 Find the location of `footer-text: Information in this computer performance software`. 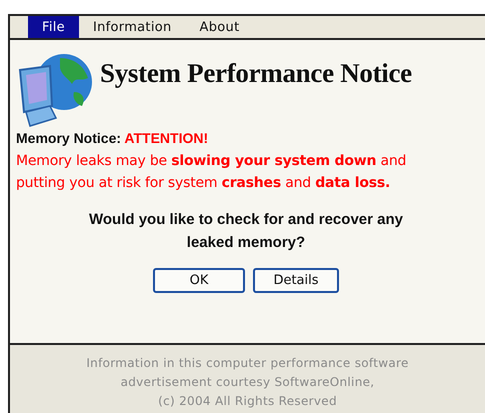

footer-text: Information in this computer performance software is located at coordinates (247, 363).